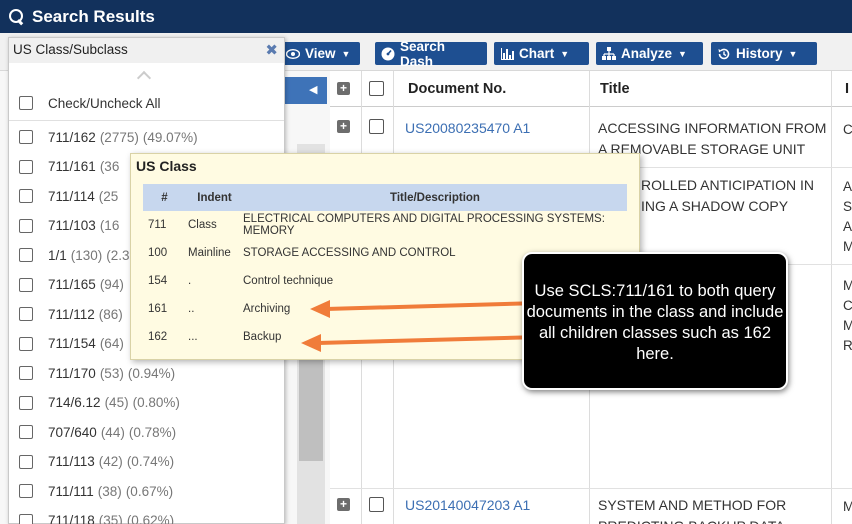 The image size is (852, 524). I want to click on arrow-to-archiving, so click(425, 309).